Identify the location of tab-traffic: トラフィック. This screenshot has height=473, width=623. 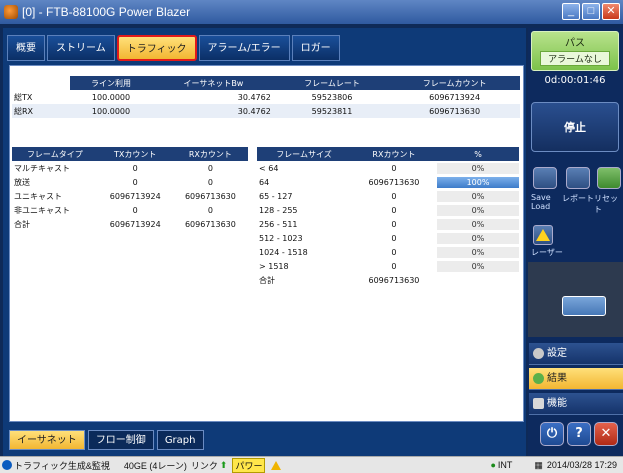
(156, 48).